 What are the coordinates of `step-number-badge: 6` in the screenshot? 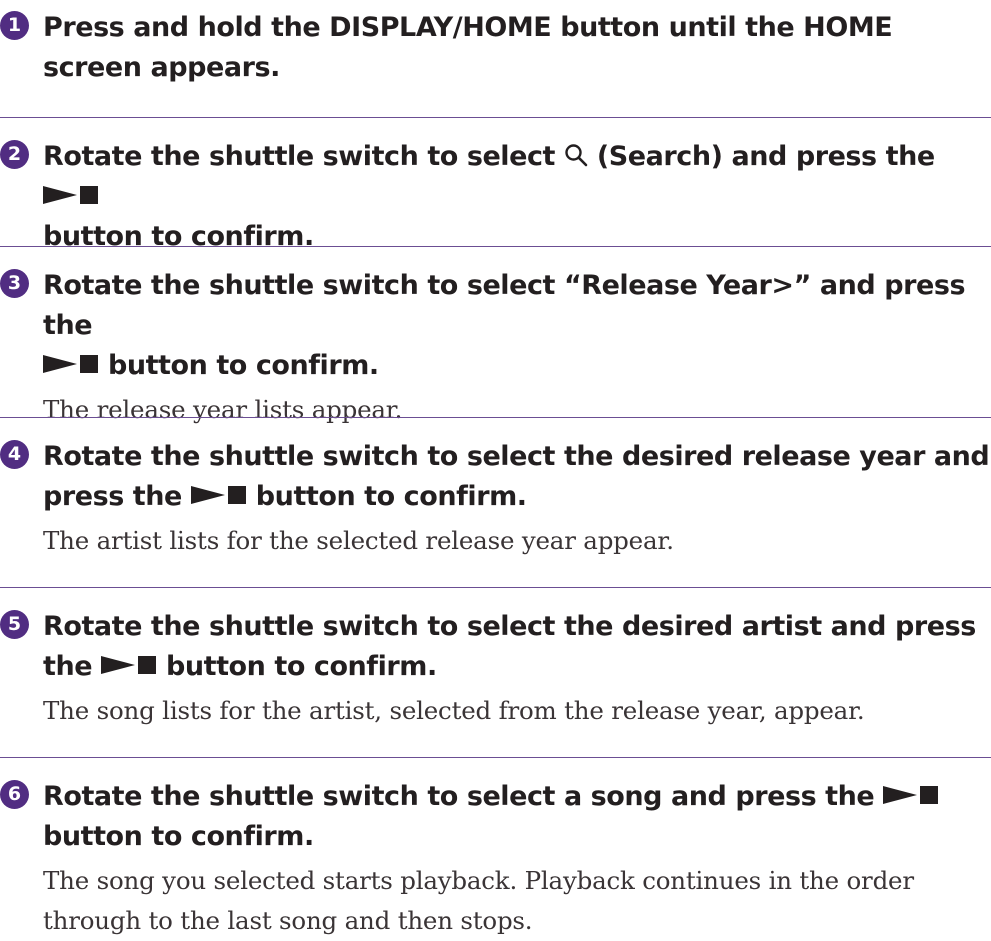 It's located at (14, 794).